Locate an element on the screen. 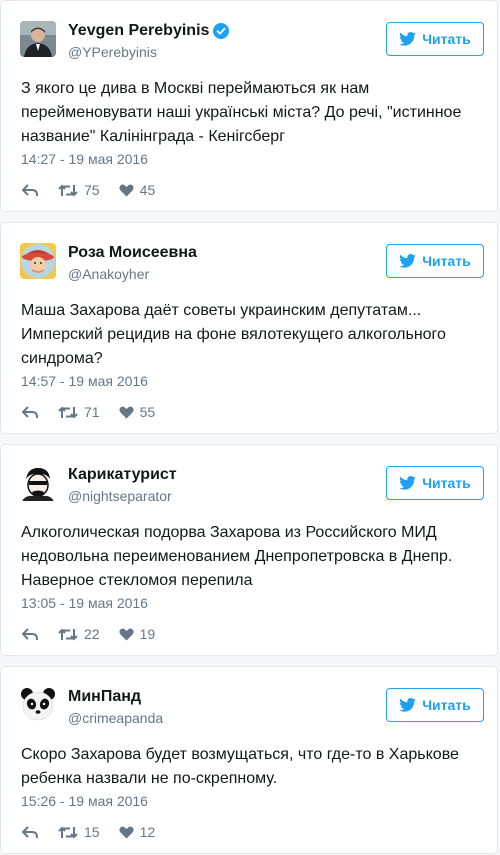 This screenshot has width=500, height=855. author-handle: @Anakoyher is located at coordinates (108, 274).